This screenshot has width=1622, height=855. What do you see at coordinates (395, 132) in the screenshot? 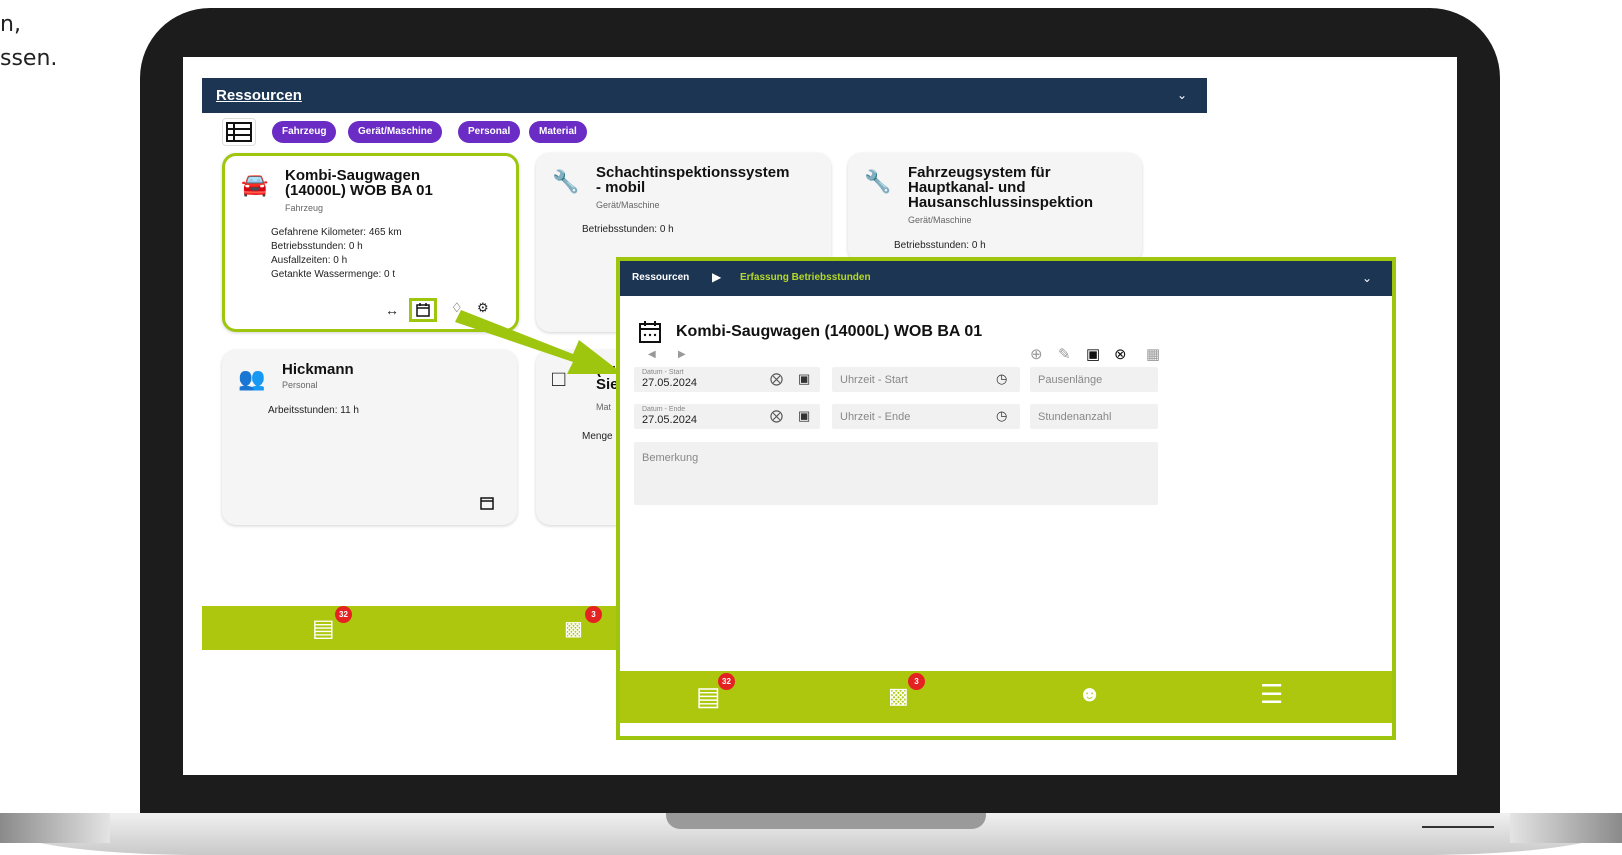
I see `filter-chip-geraet: Gerät/Maschine` at bounding box center [395, 132].